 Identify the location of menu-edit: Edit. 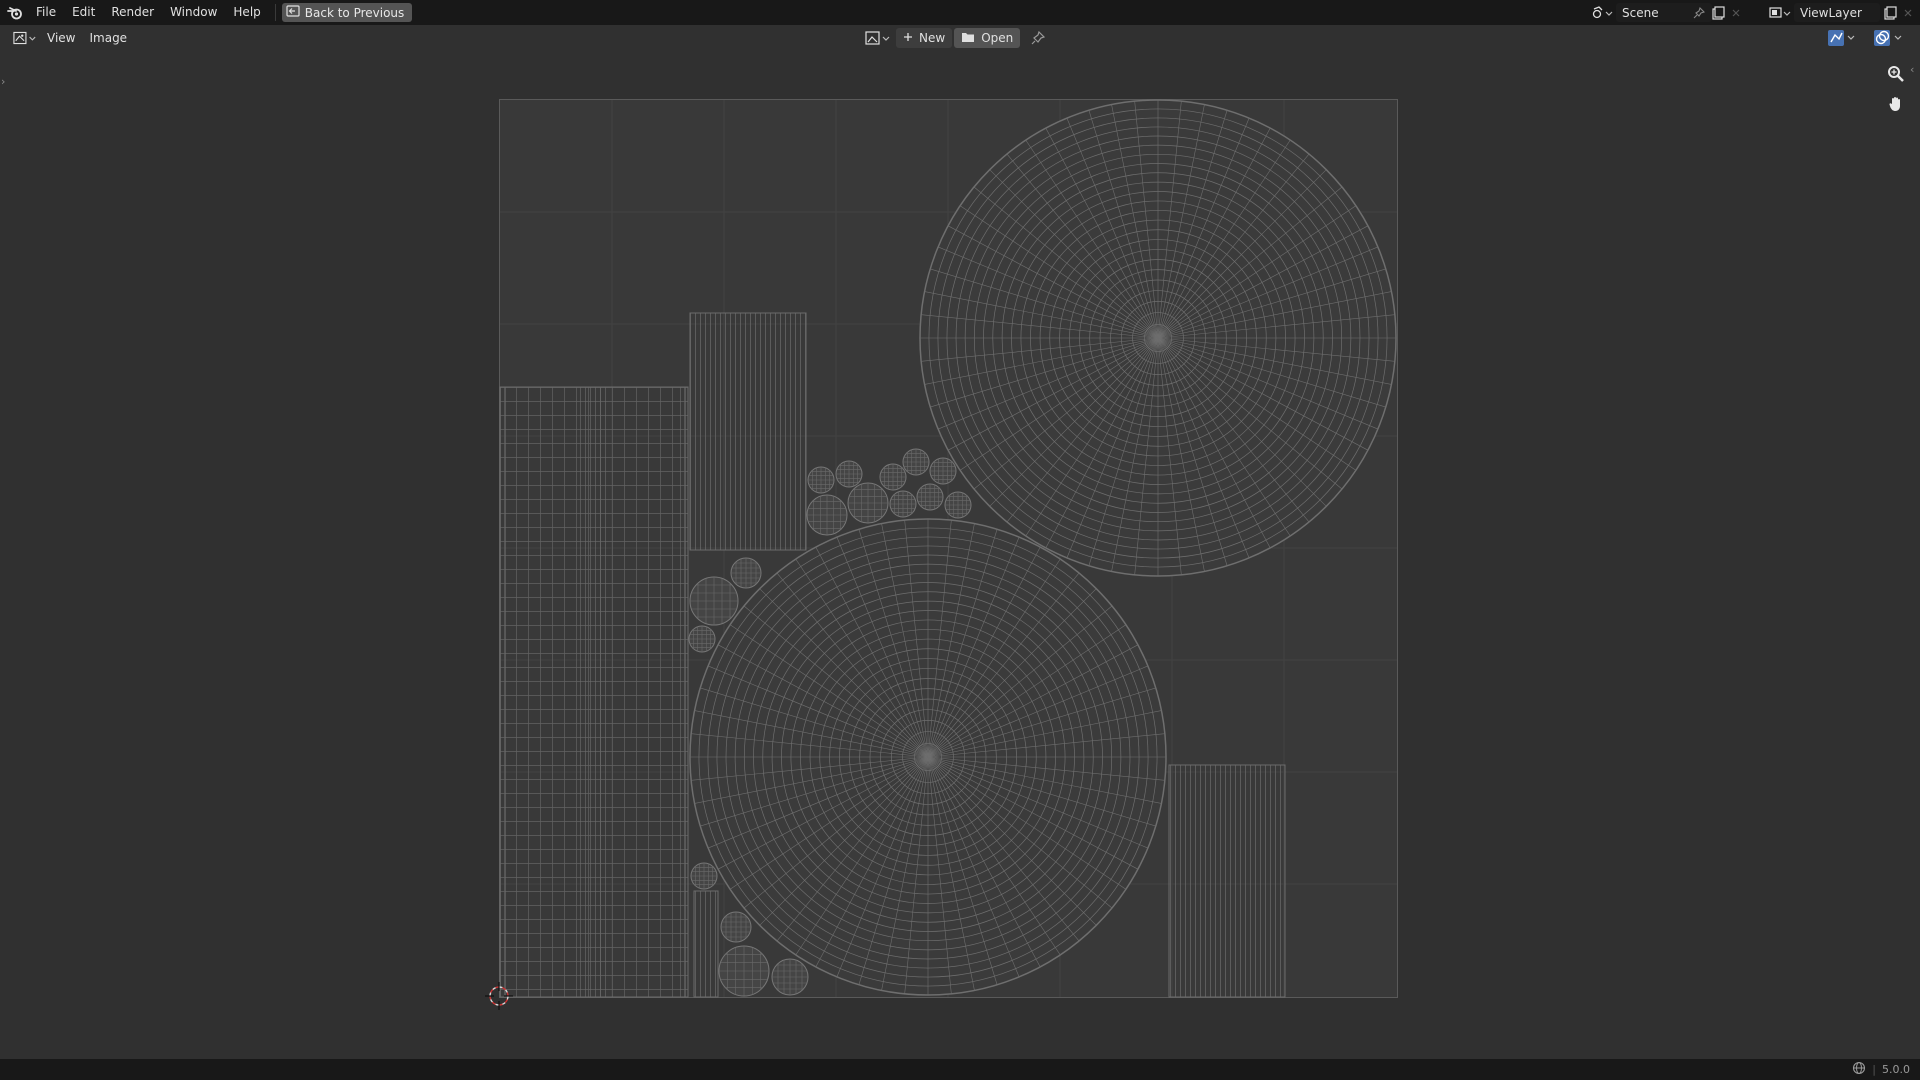
(83, 12).